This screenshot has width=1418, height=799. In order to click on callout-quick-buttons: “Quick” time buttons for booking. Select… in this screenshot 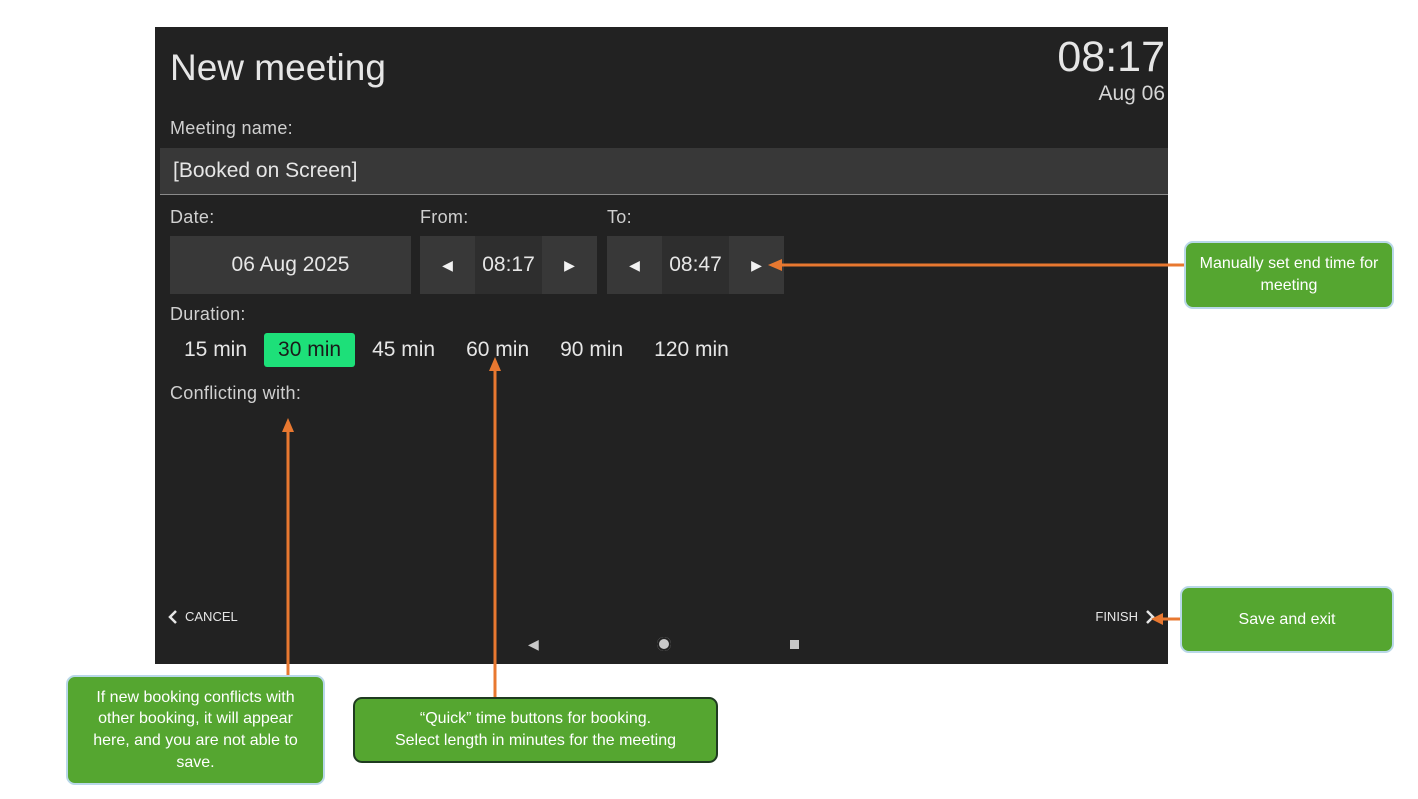, I will do `click(535, 730)`.